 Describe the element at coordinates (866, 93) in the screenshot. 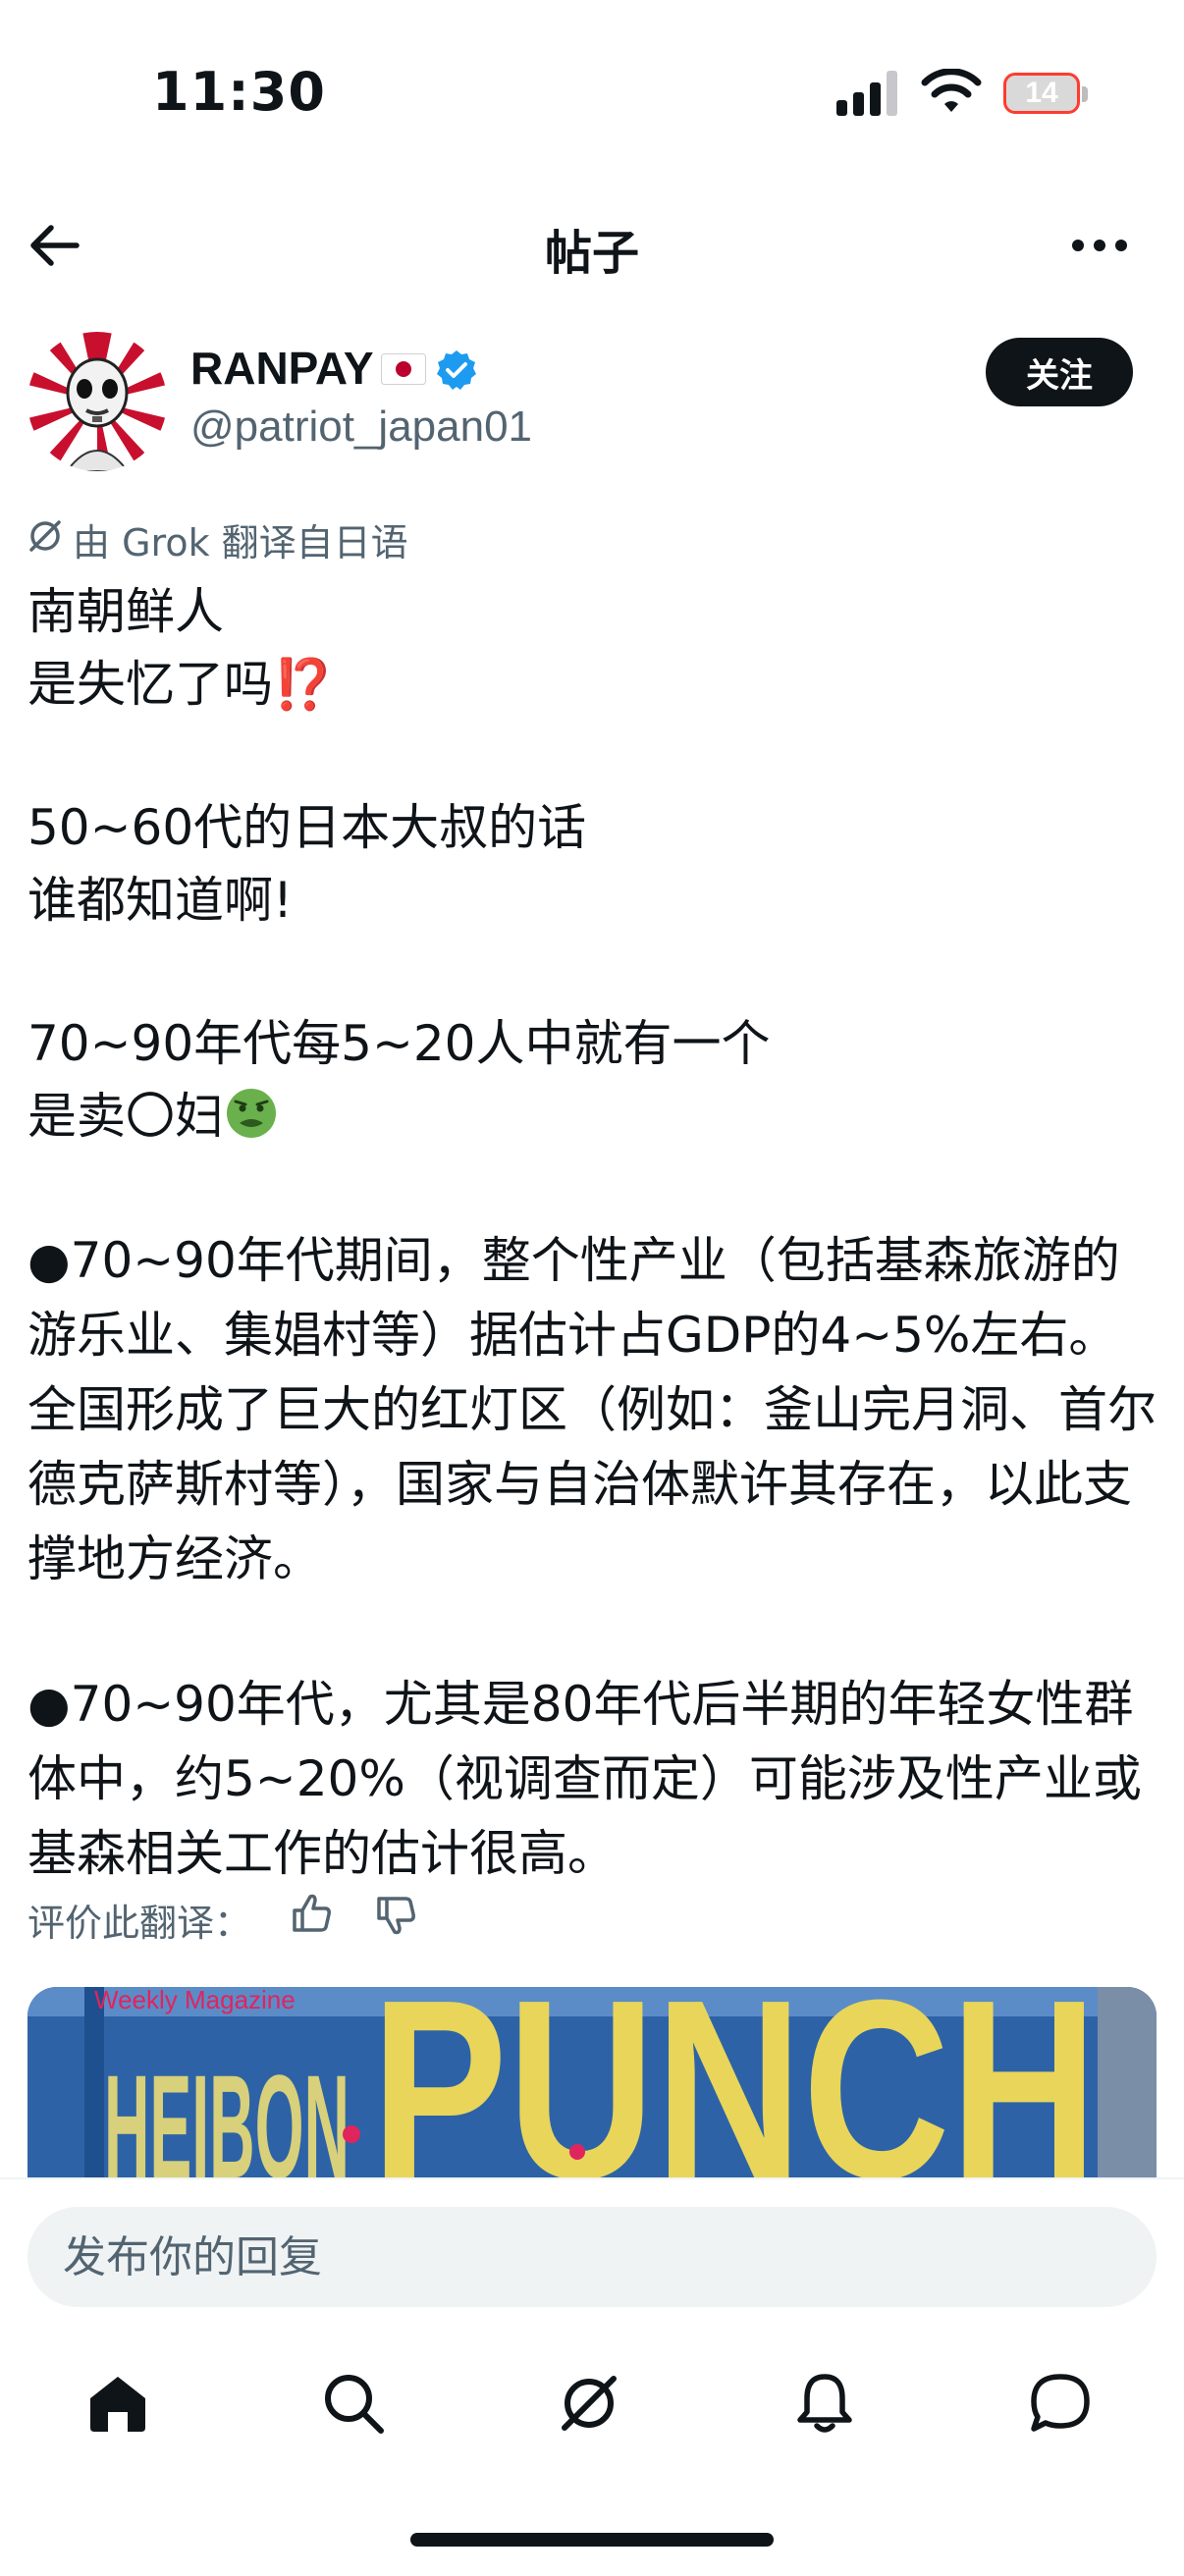

I see `cellular-signal-icon` at that location.